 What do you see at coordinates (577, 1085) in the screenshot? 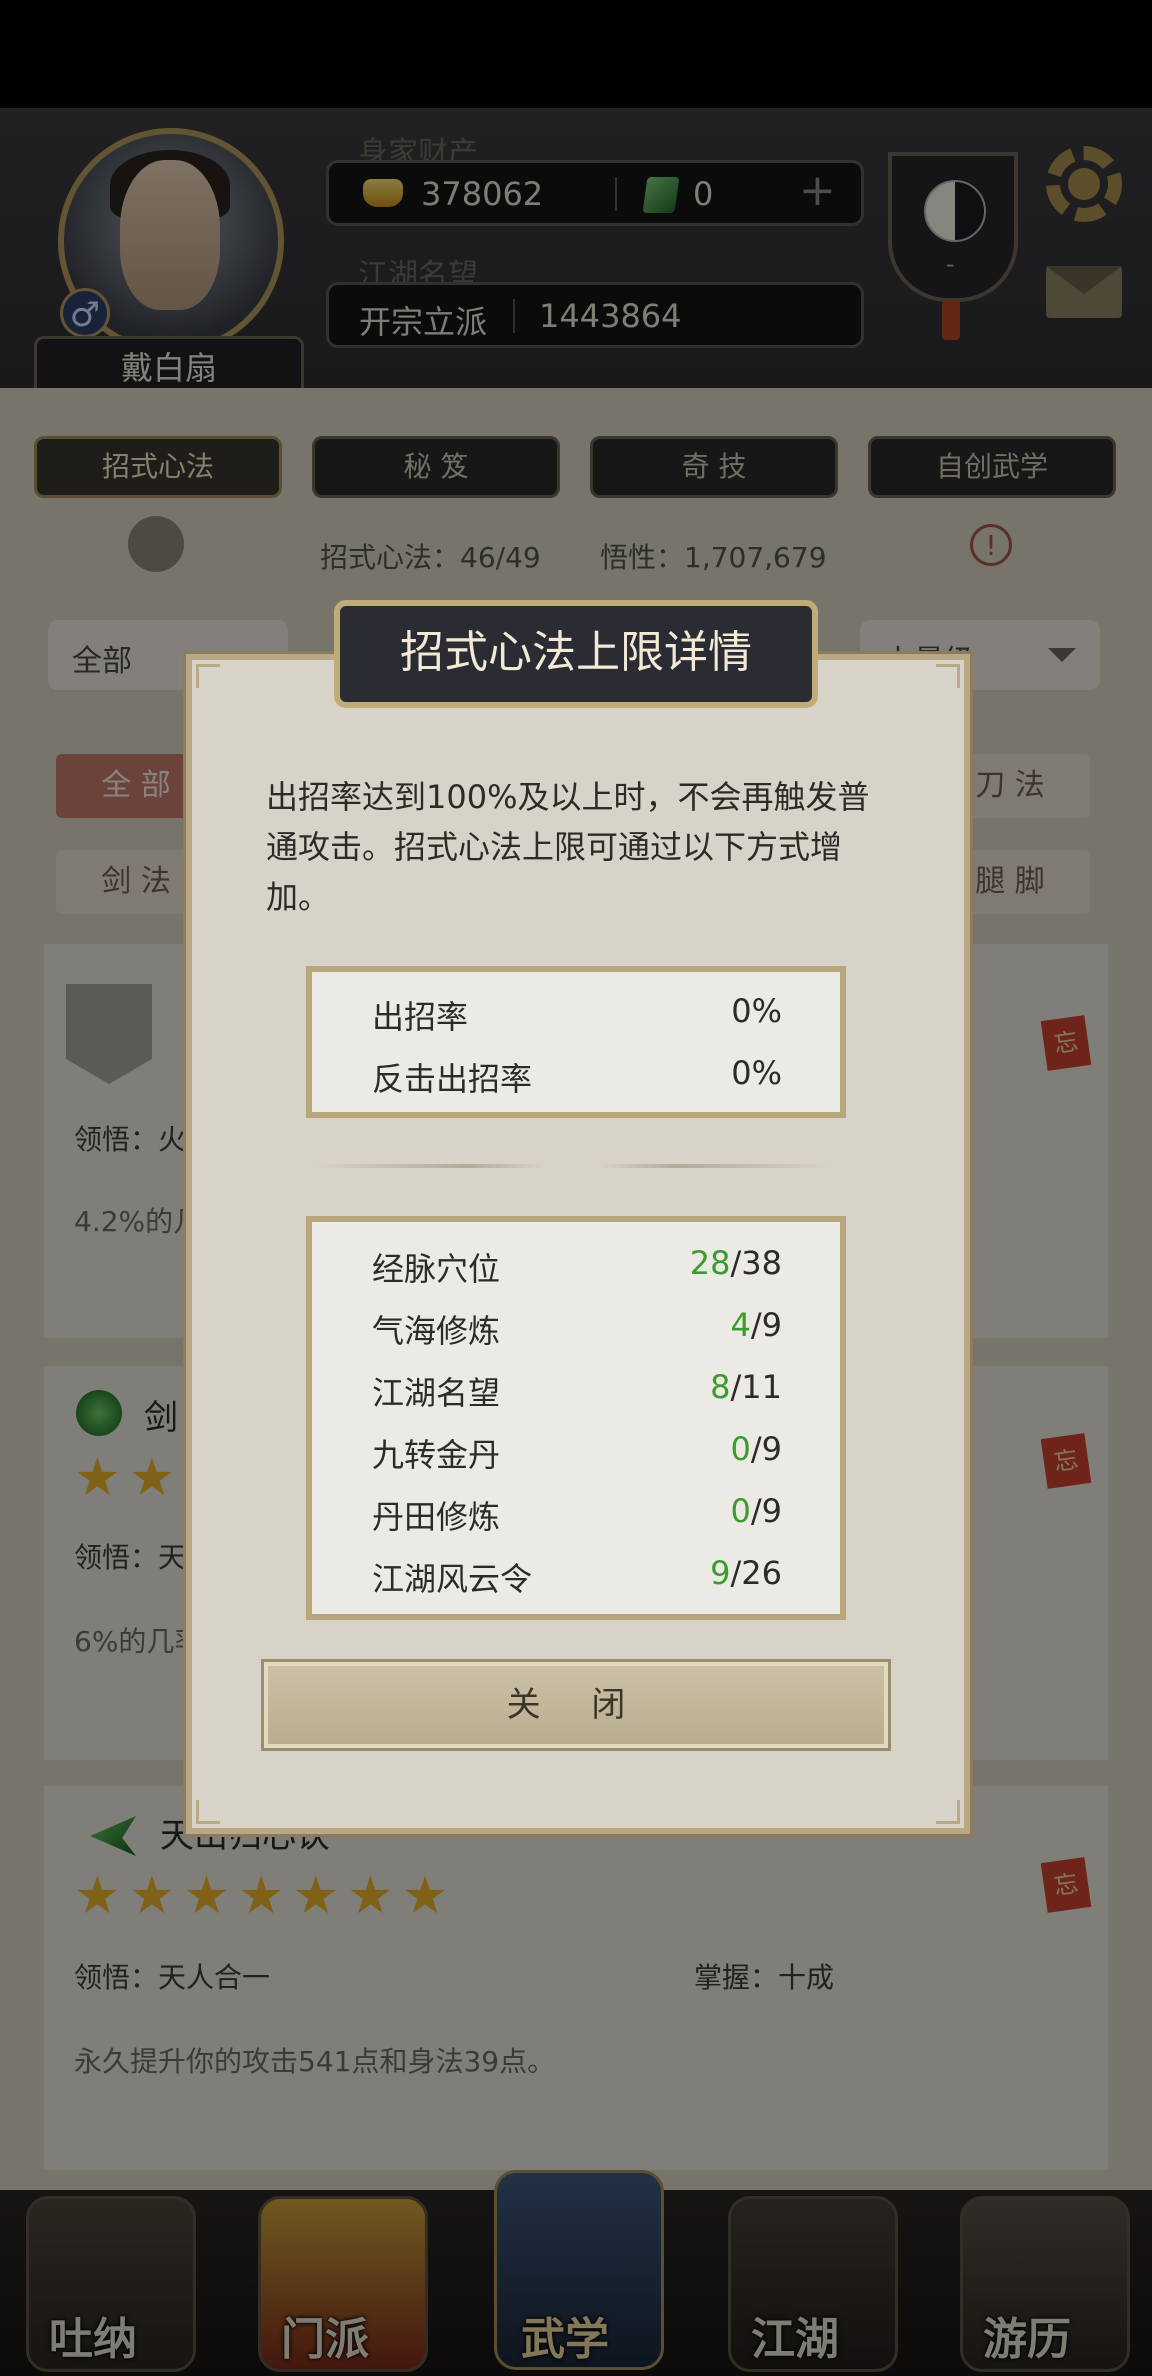
I see `rate-row: 反击出招率 0%` at bounding box center [577, 1085].